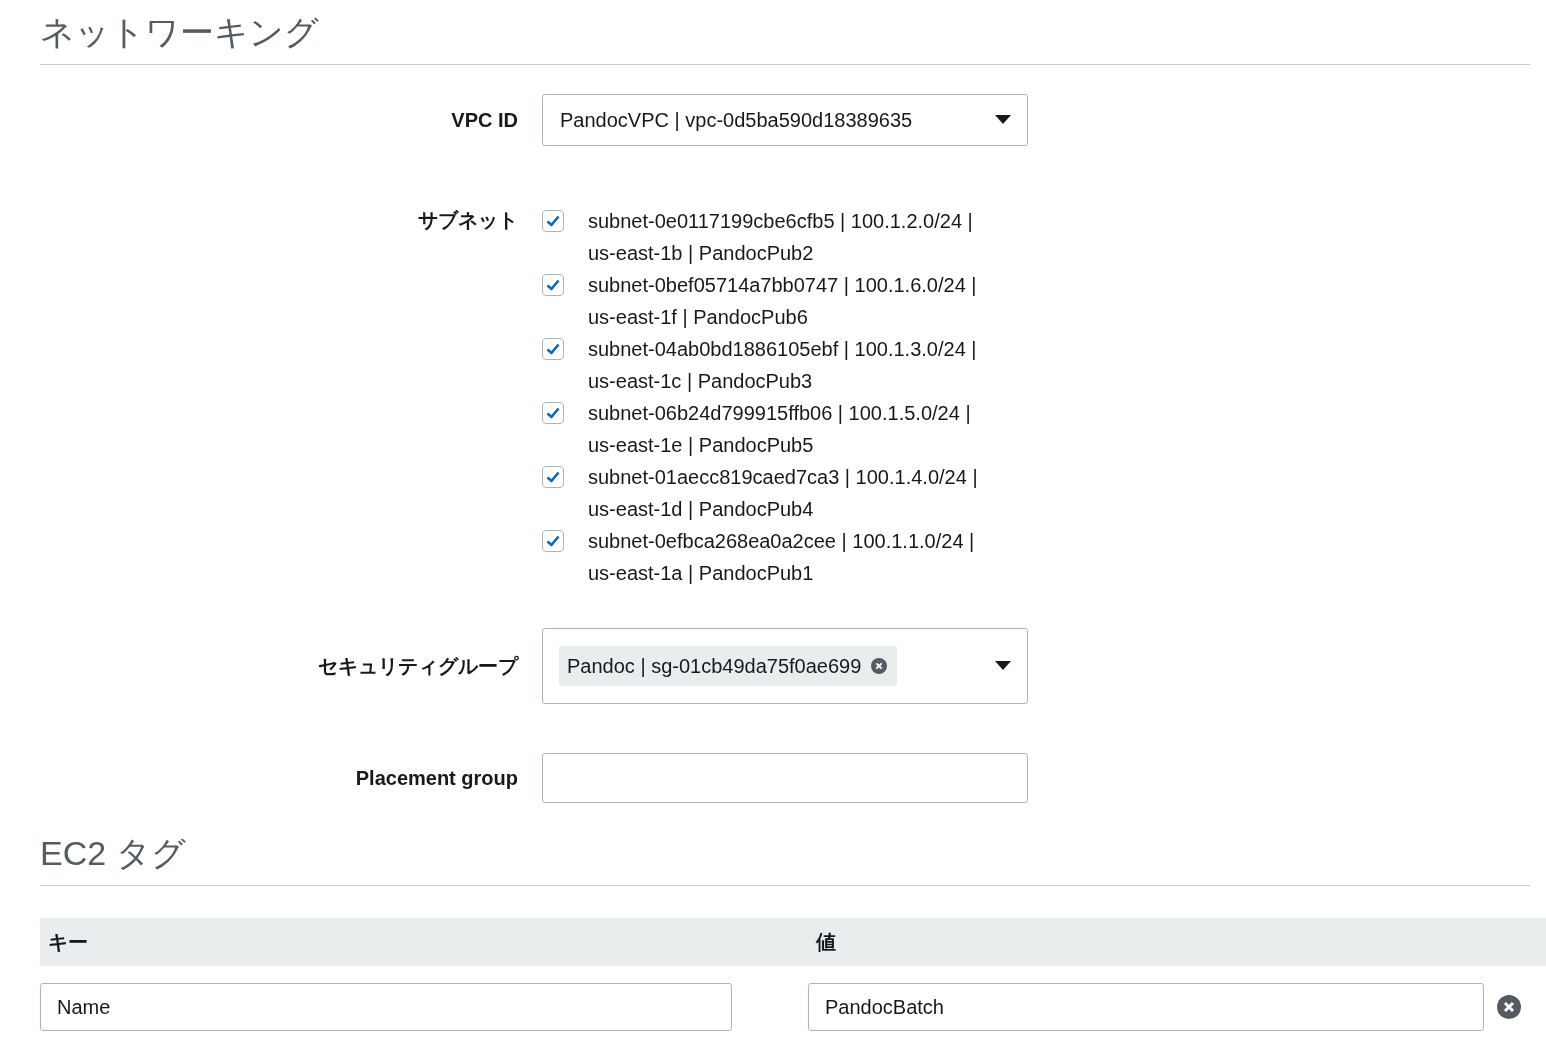  Describe the element at coordinates (468, 221) in the screenshot. I see `field-label: サブネット` at that location.